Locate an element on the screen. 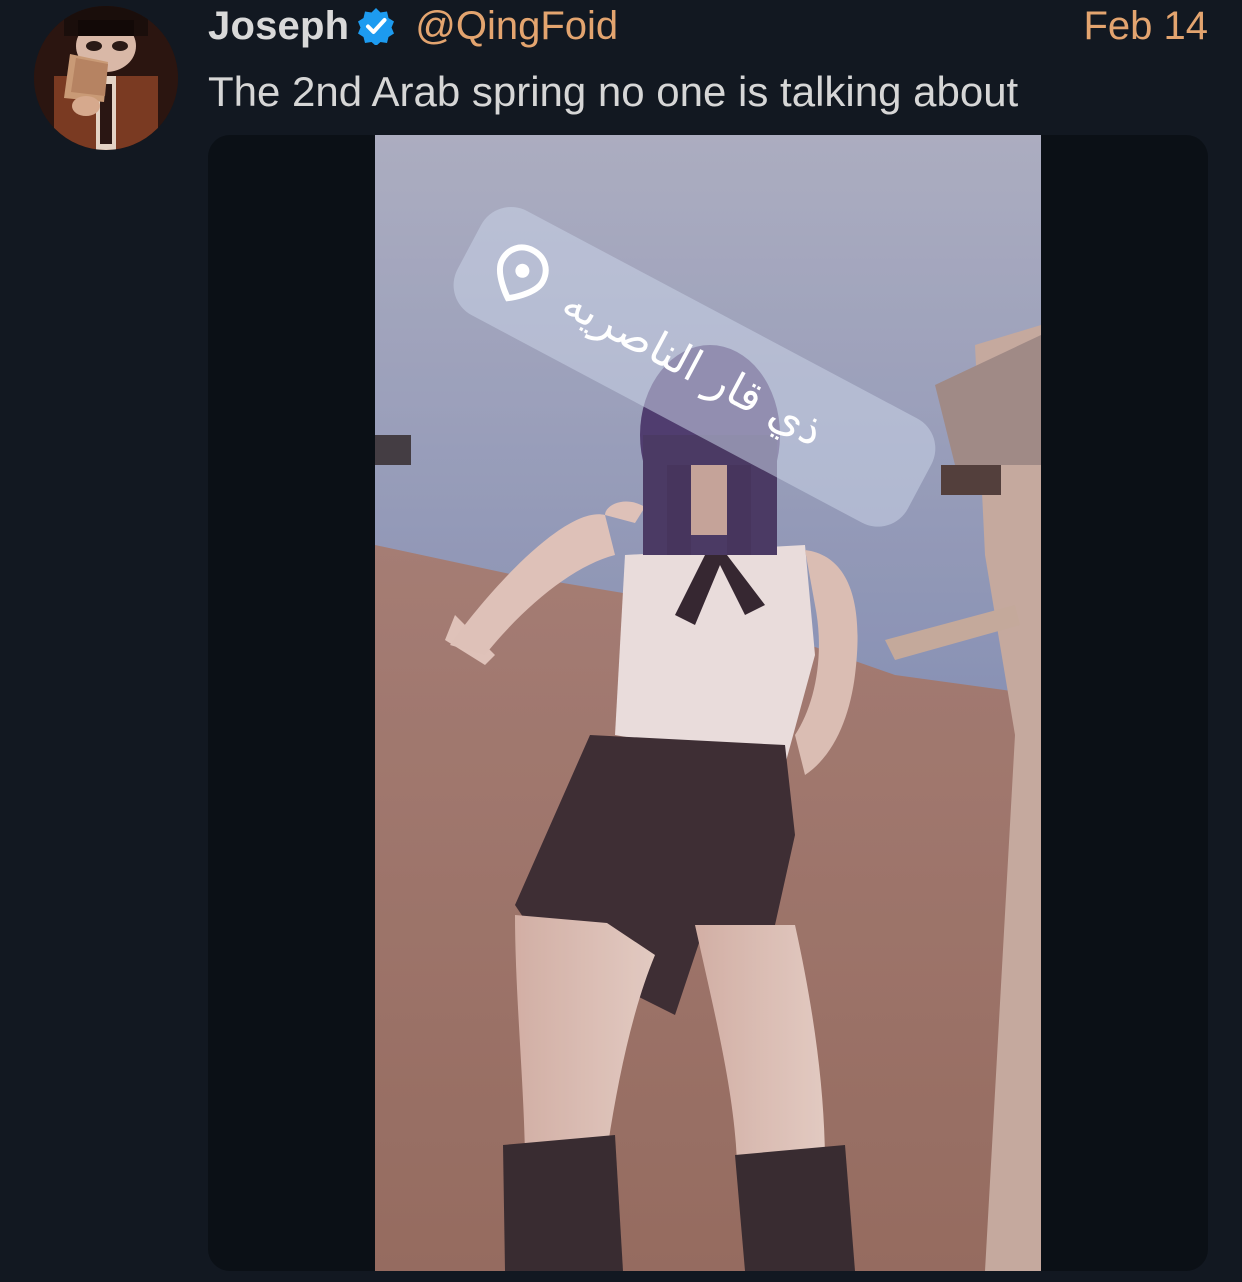 The width and height of the screenshot is (1242, 1282). tweet-header: Joseph @QingFoid Feb 14 is located at coordinates (708, 26).